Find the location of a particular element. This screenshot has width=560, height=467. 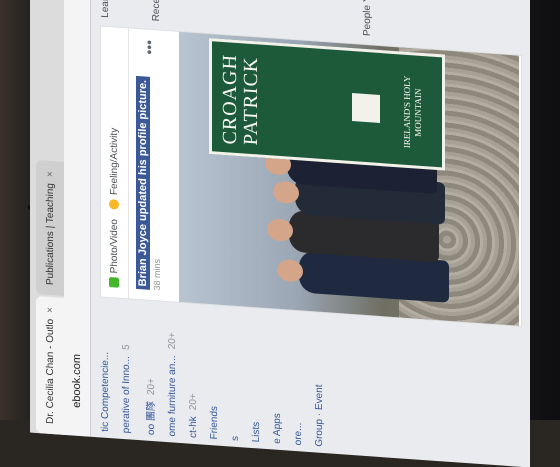

nav-item: perative of Inno...5 is located at coordinates (126, 373).